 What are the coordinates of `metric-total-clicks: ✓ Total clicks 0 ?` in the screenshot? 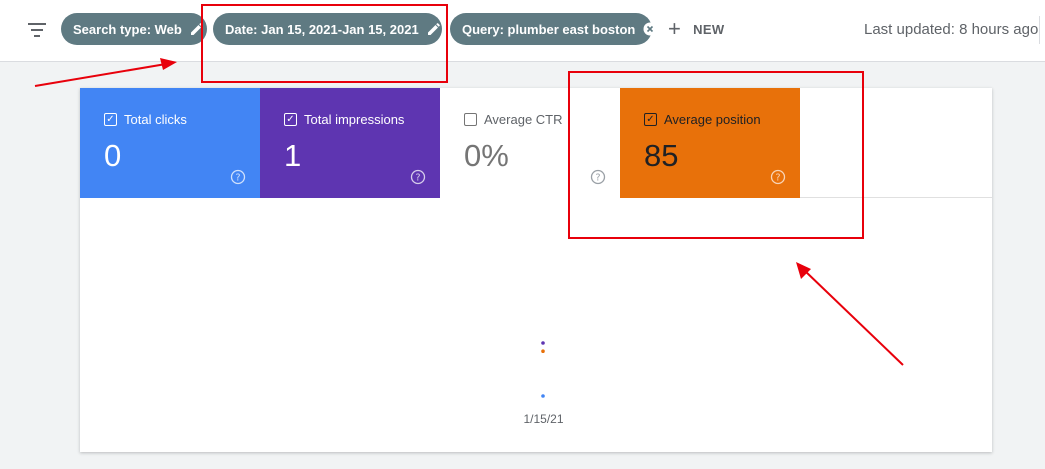 It's located at (170, 143).